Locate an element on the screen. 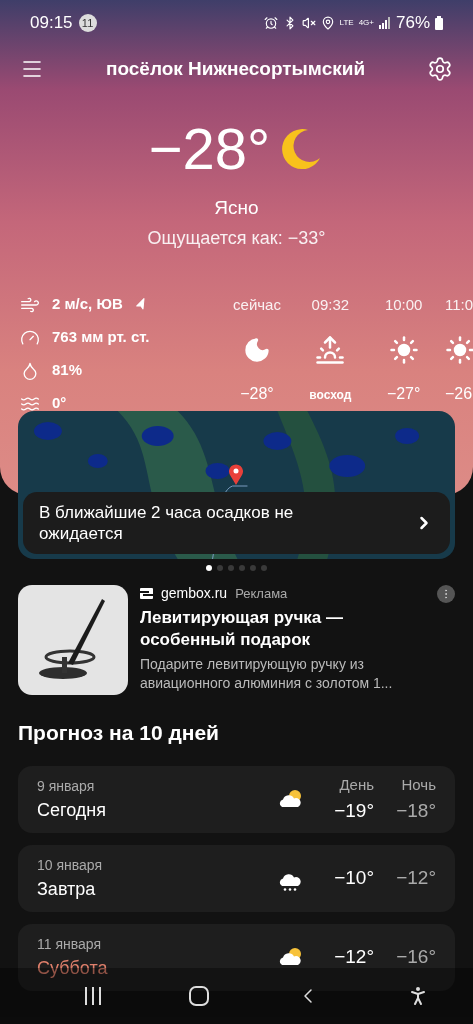 This screenshot has width=473, height=1024. clock-time: 09:15 is located at coordinates (51, 23).